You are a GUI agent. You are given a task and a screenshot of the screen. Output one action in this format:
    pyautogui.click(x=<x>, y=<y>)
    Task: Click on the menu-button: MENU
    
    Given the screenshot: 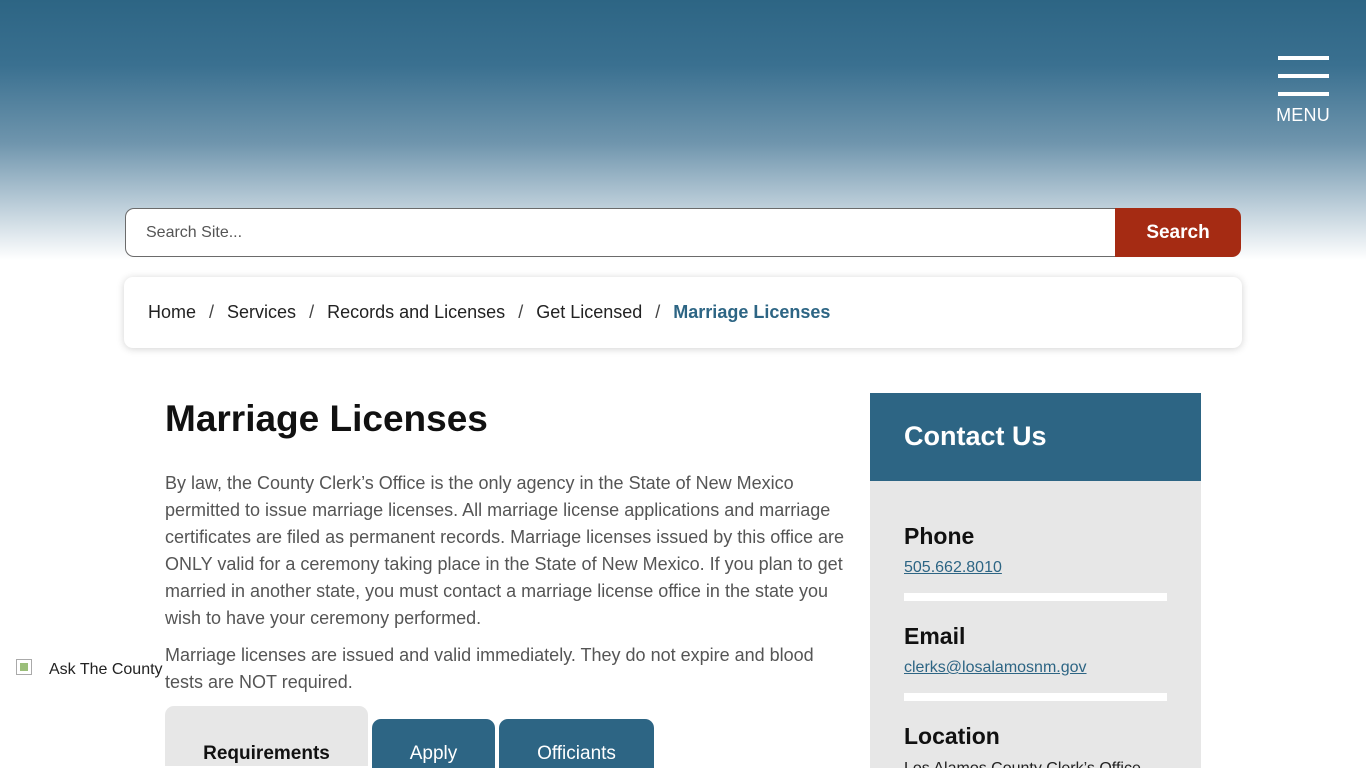 What is the action you would take?
    pyautogui.click(x=1303, y=93)
    